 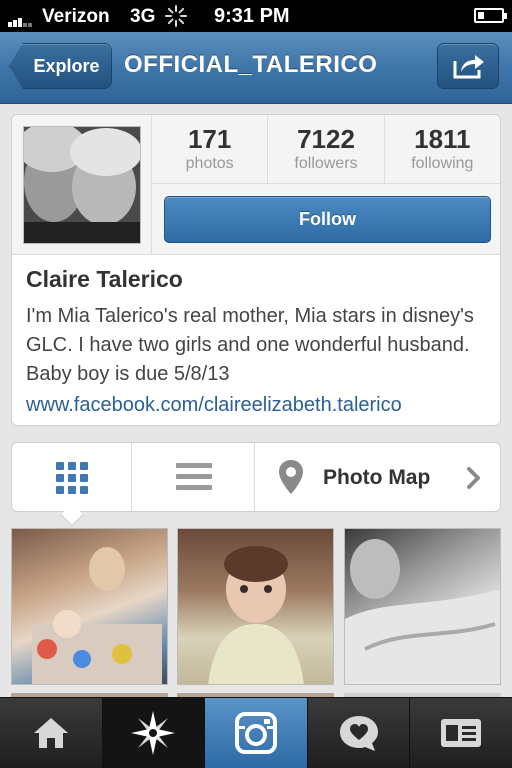 I want to click on stat-number: 1811, so click(x=442, y=139).